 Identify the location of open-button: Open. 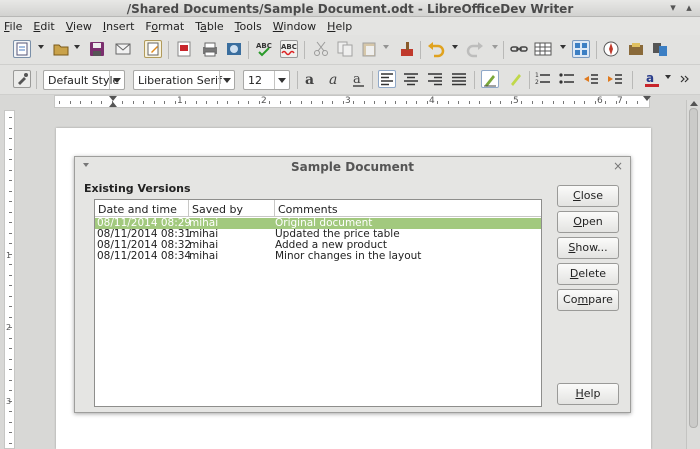
(588, 222).